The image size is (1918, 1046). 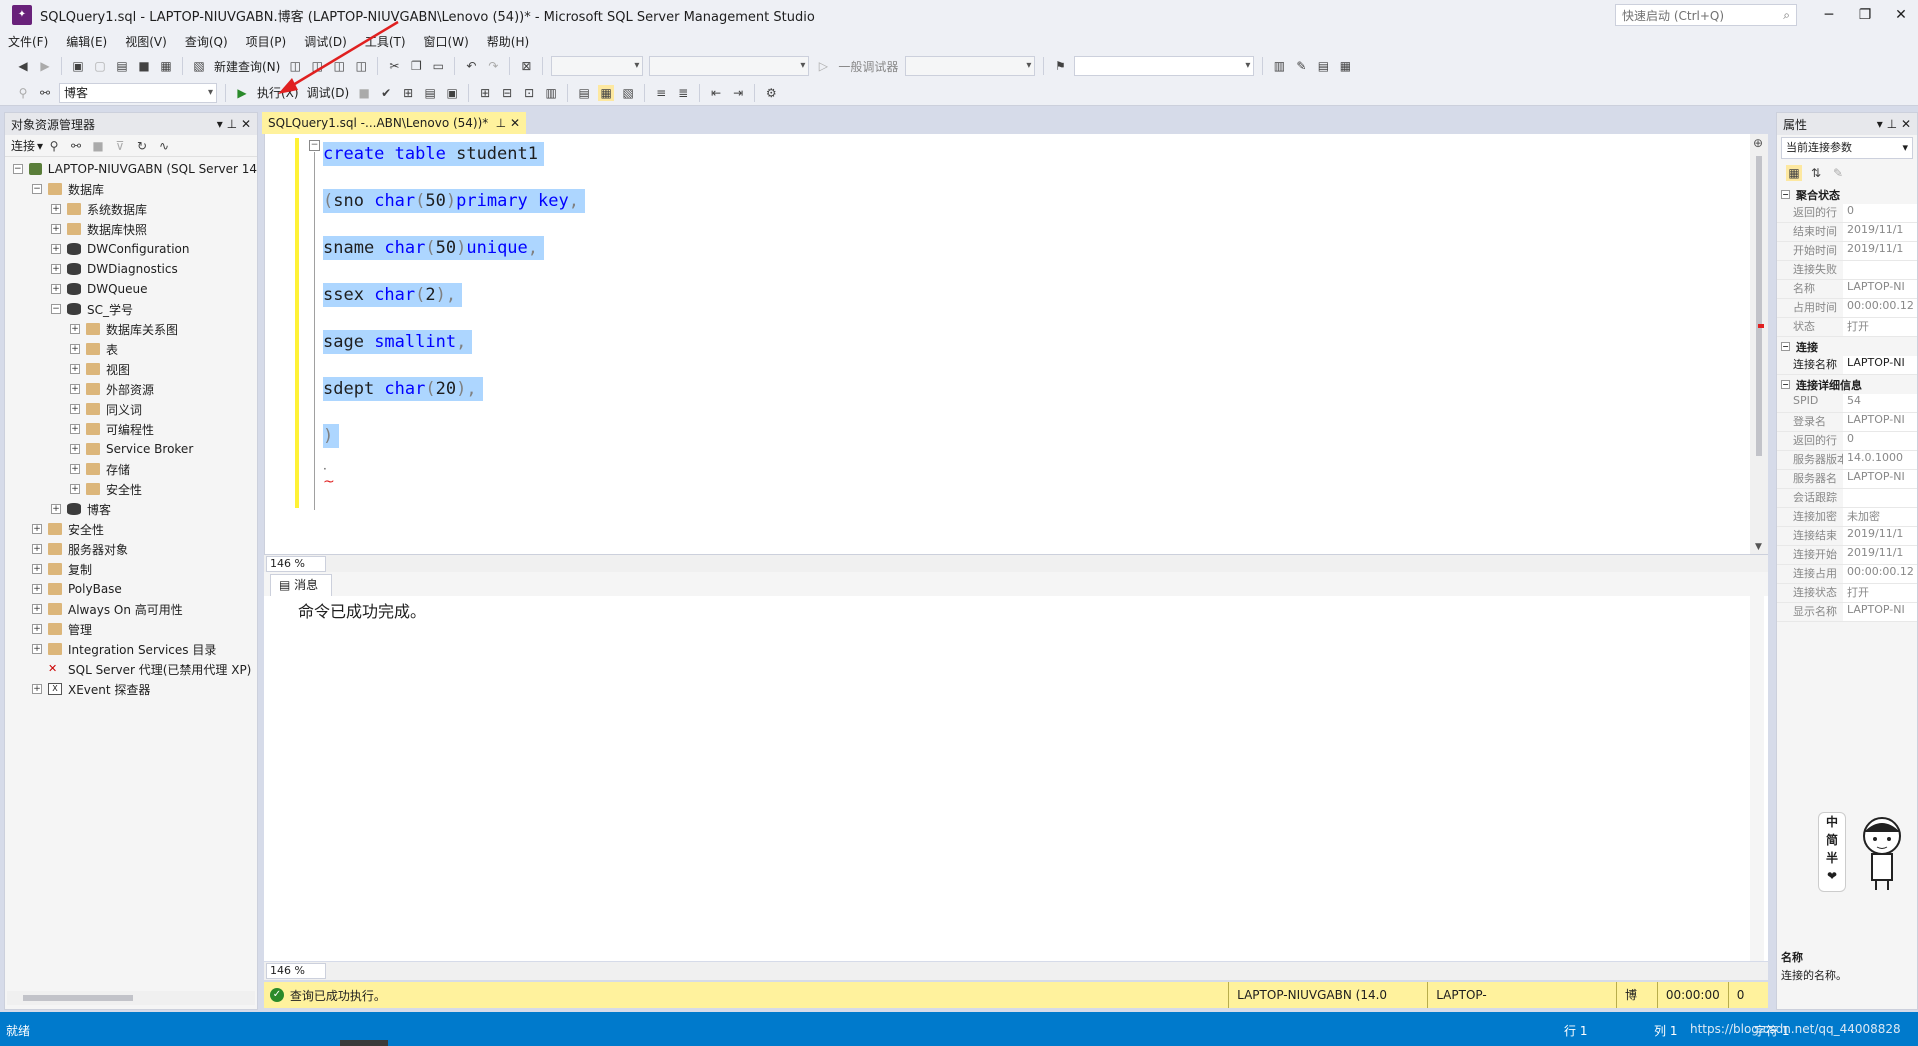 What do you see at coordinates (199, 66) in the screenshot?
I see `new-query-icon: ▧` at bounding box center [199, 66].